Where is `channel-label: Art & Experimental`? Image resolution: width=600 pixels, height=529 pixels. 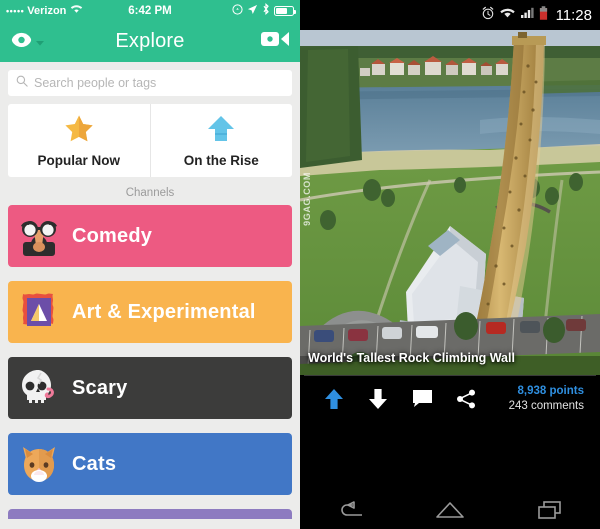 channel-label: Art & Experimental is located at coordinates (164, 311).